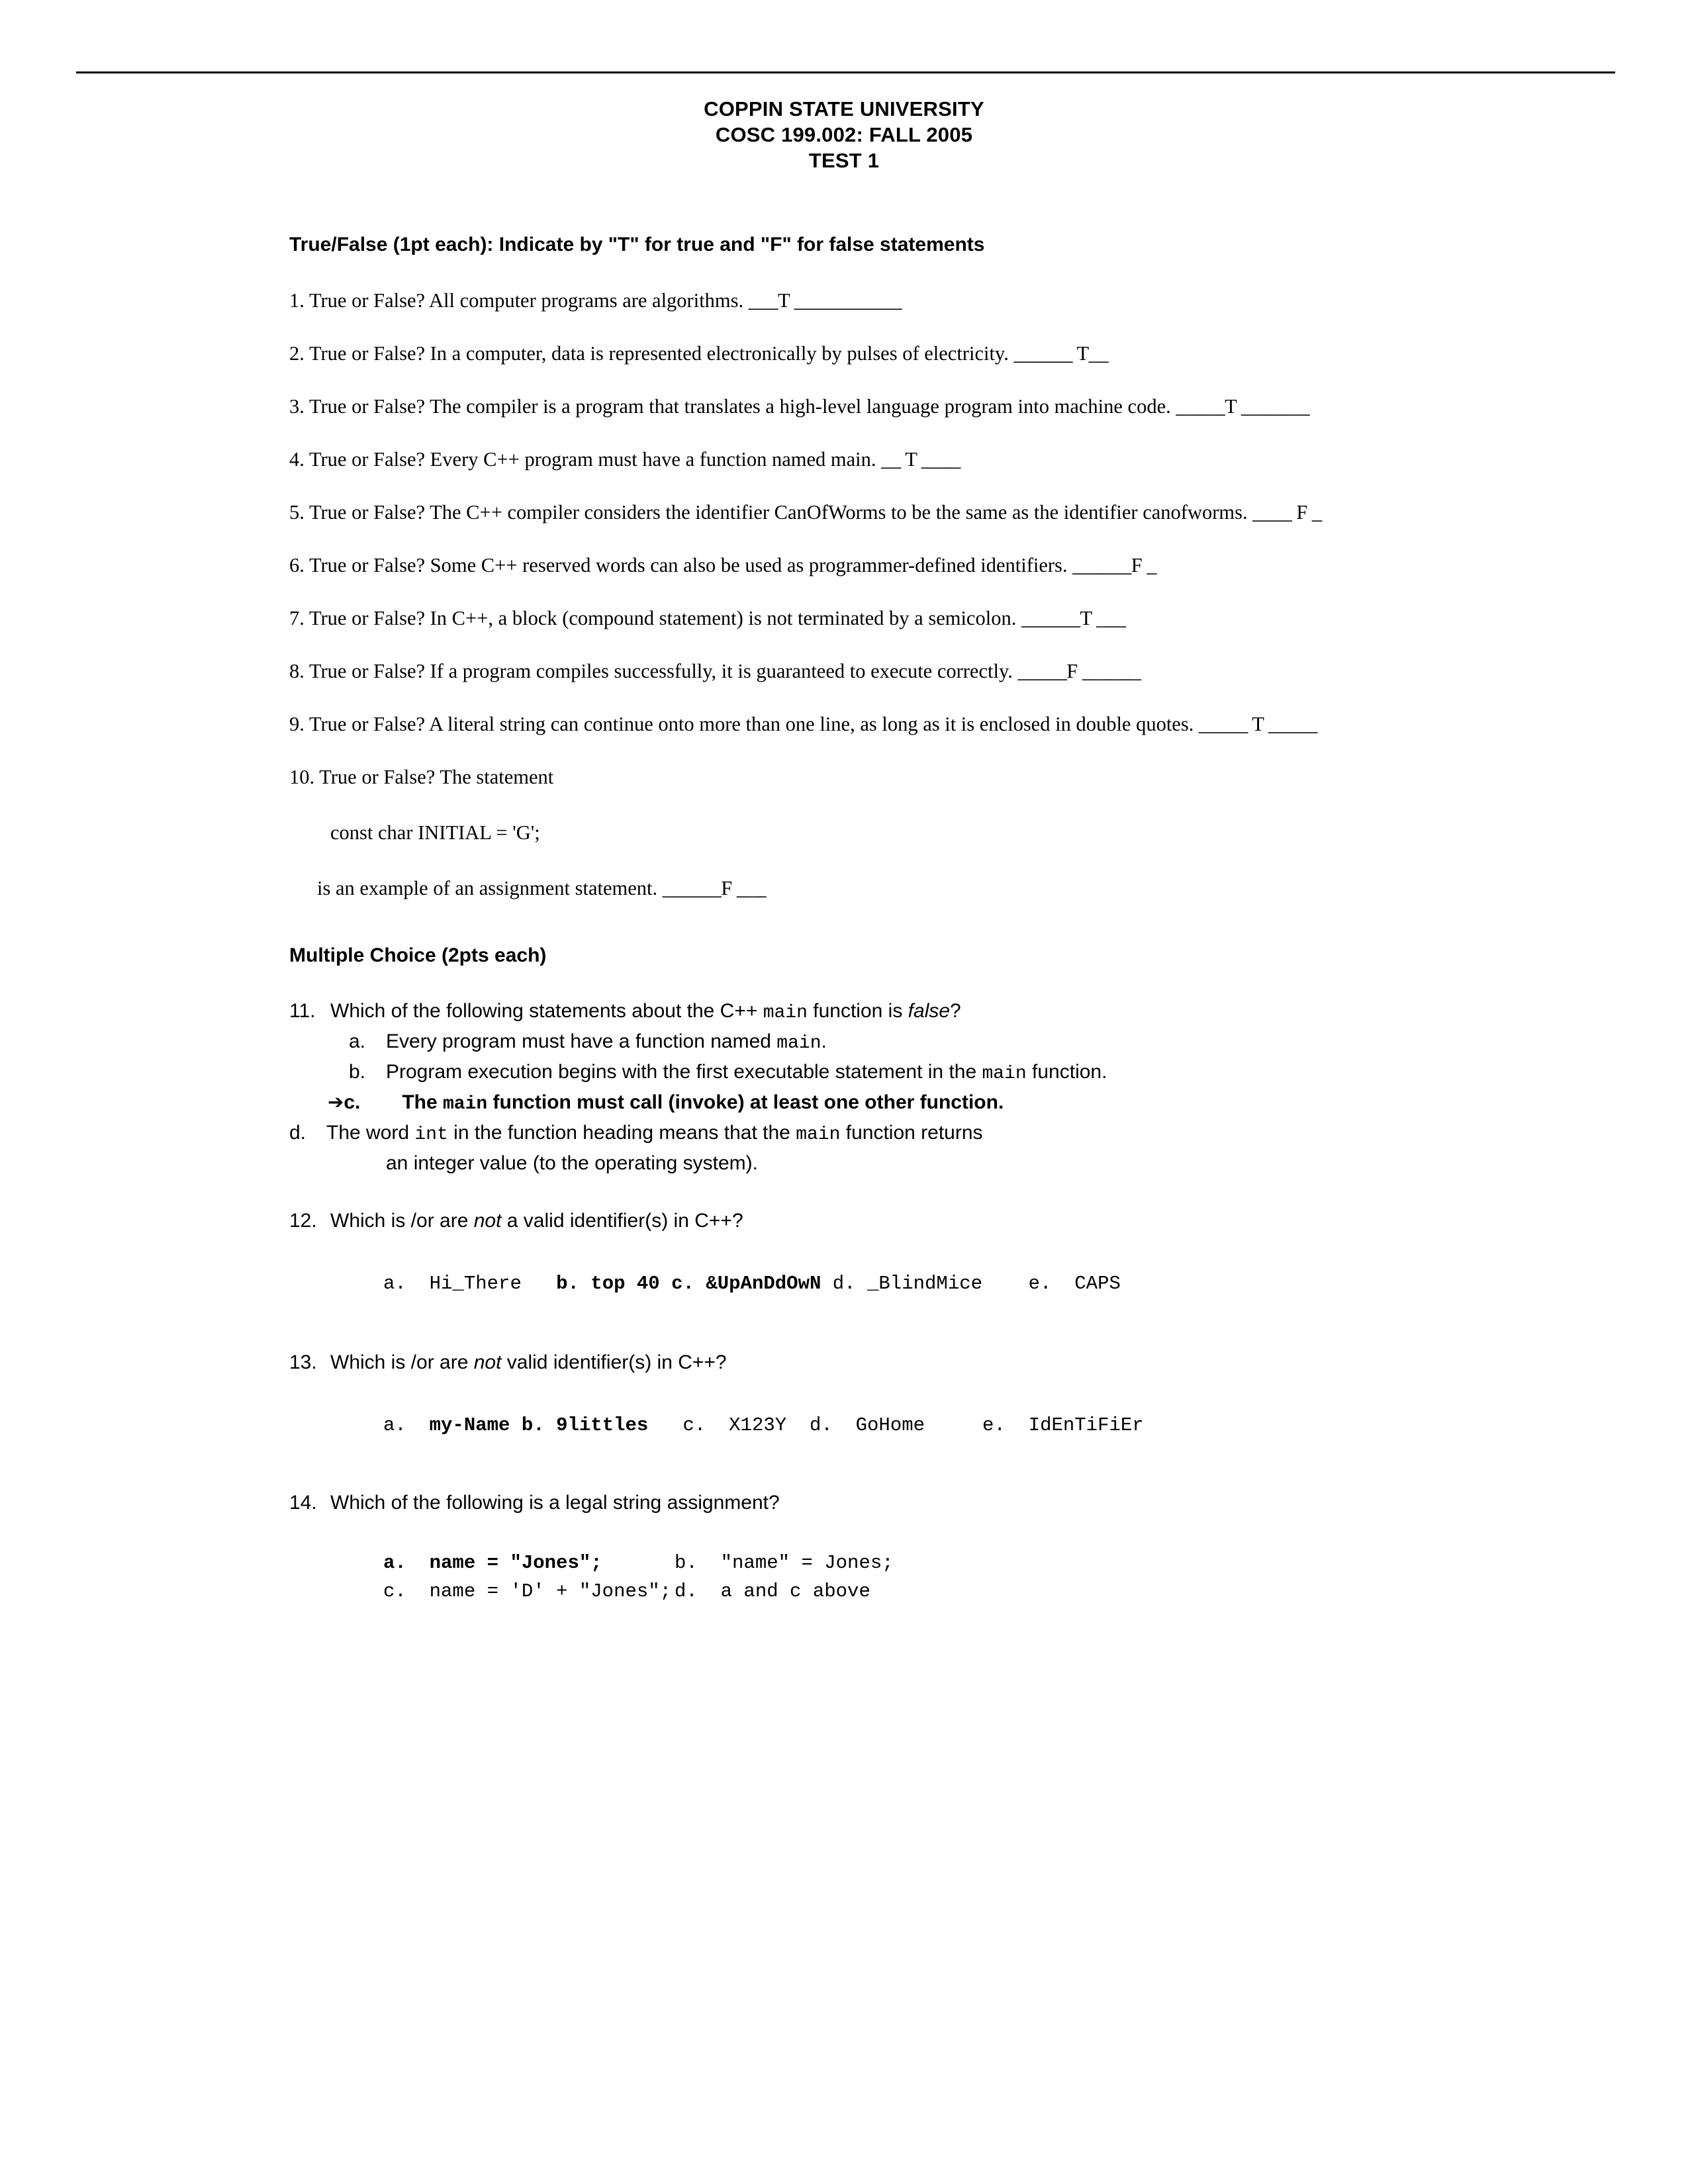  Describe the element at coordinates (402, 1362) in the screenshot. I see `mc-stem-13-a: Which is /or are` at that location.